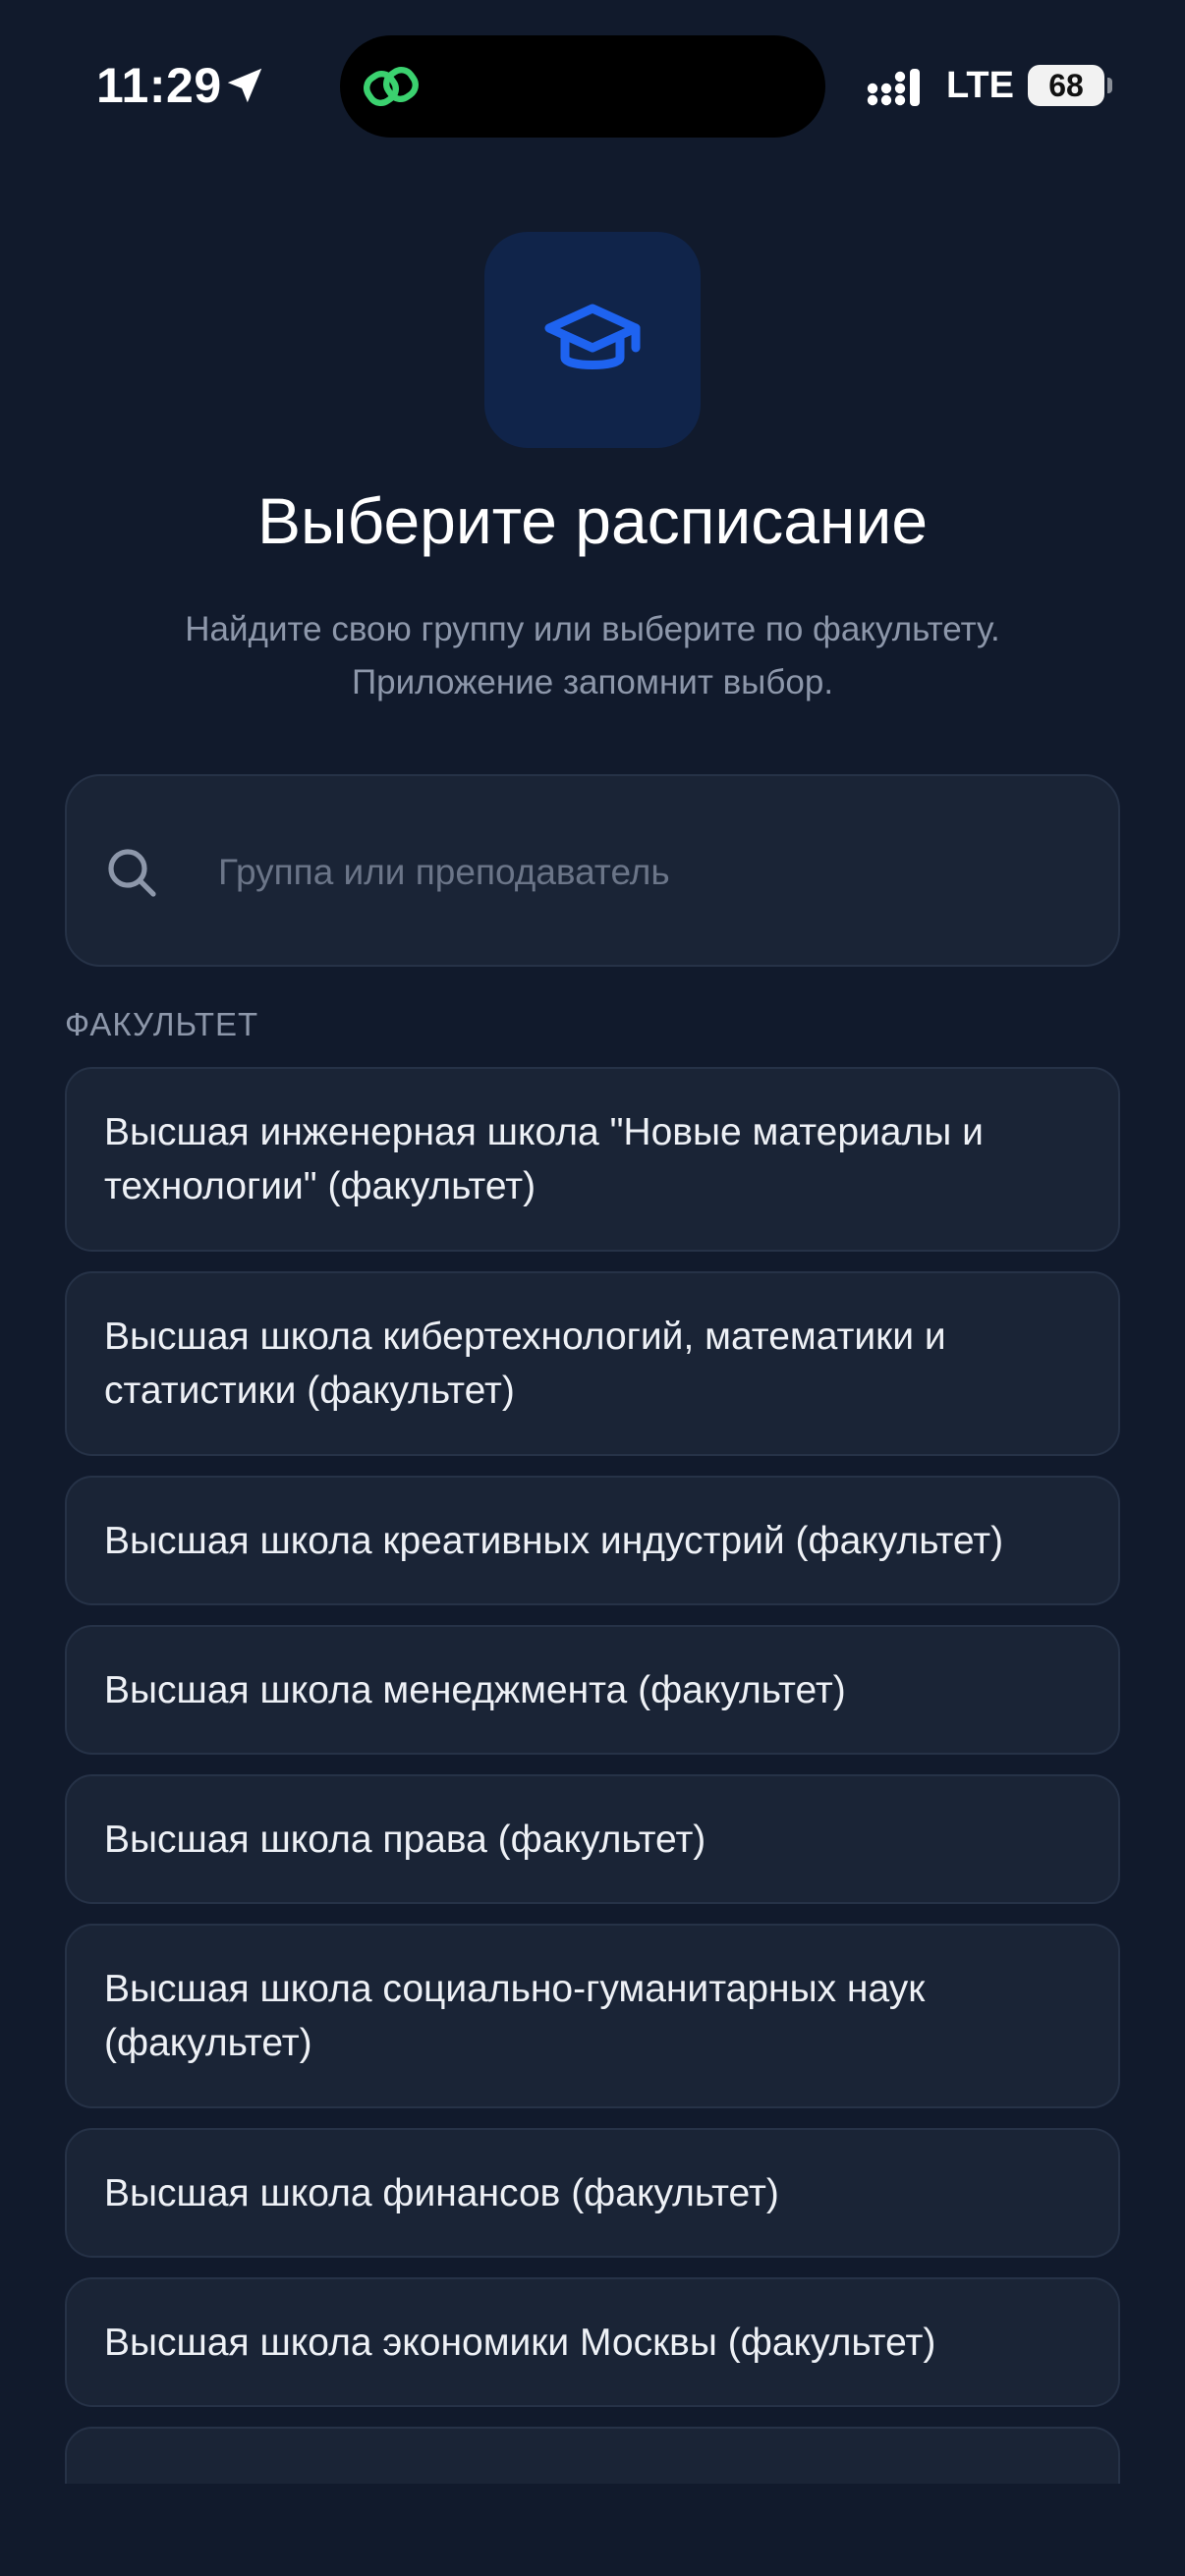 The image size is (1185, 2576). I want to click on faculty-item-label: Высшая школа права (факультет), so click(405, 1839).